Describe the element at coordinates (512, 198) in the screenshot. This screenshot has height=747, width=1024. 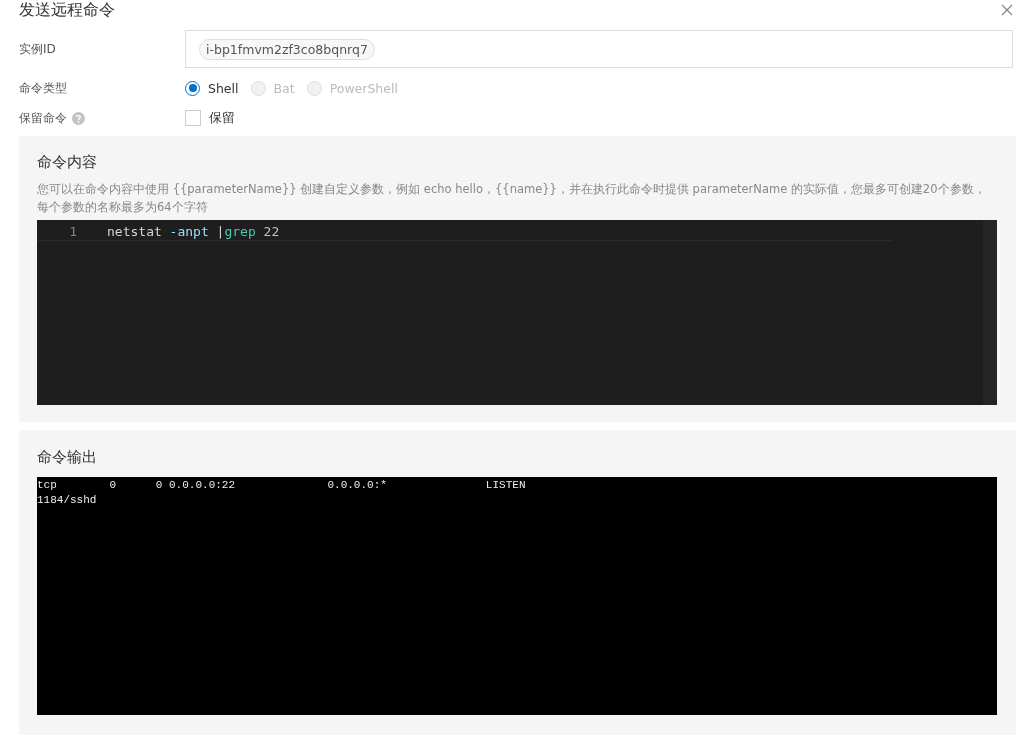
I see `hint-text: 您可以在命令内容中使用 {{parameterName}} 创建自定义参数，例如 echo hello，{{name}}，并在执行此命令时提供 parameterName 的实际值，您最多可创建20个参数，每个参数的名称最多为64个字符` at that location.